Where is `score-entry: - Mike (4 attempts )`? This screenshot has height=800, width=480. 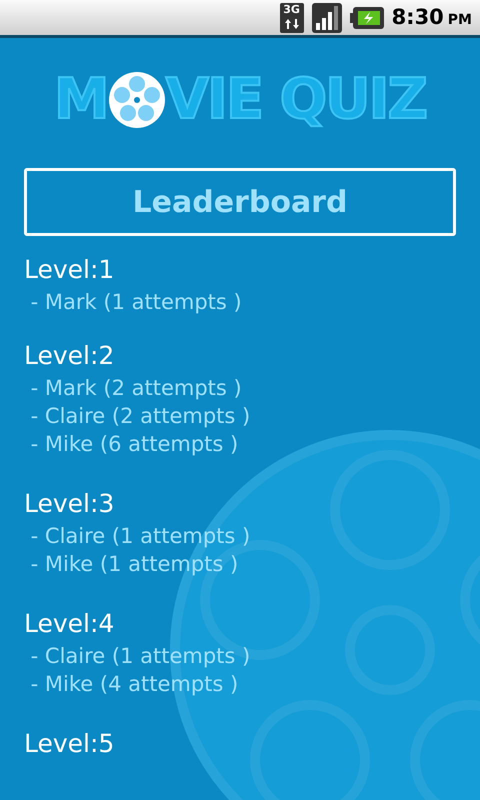 score-entry: - Mike (4 attempts ) is located at coordinates (135, 684).